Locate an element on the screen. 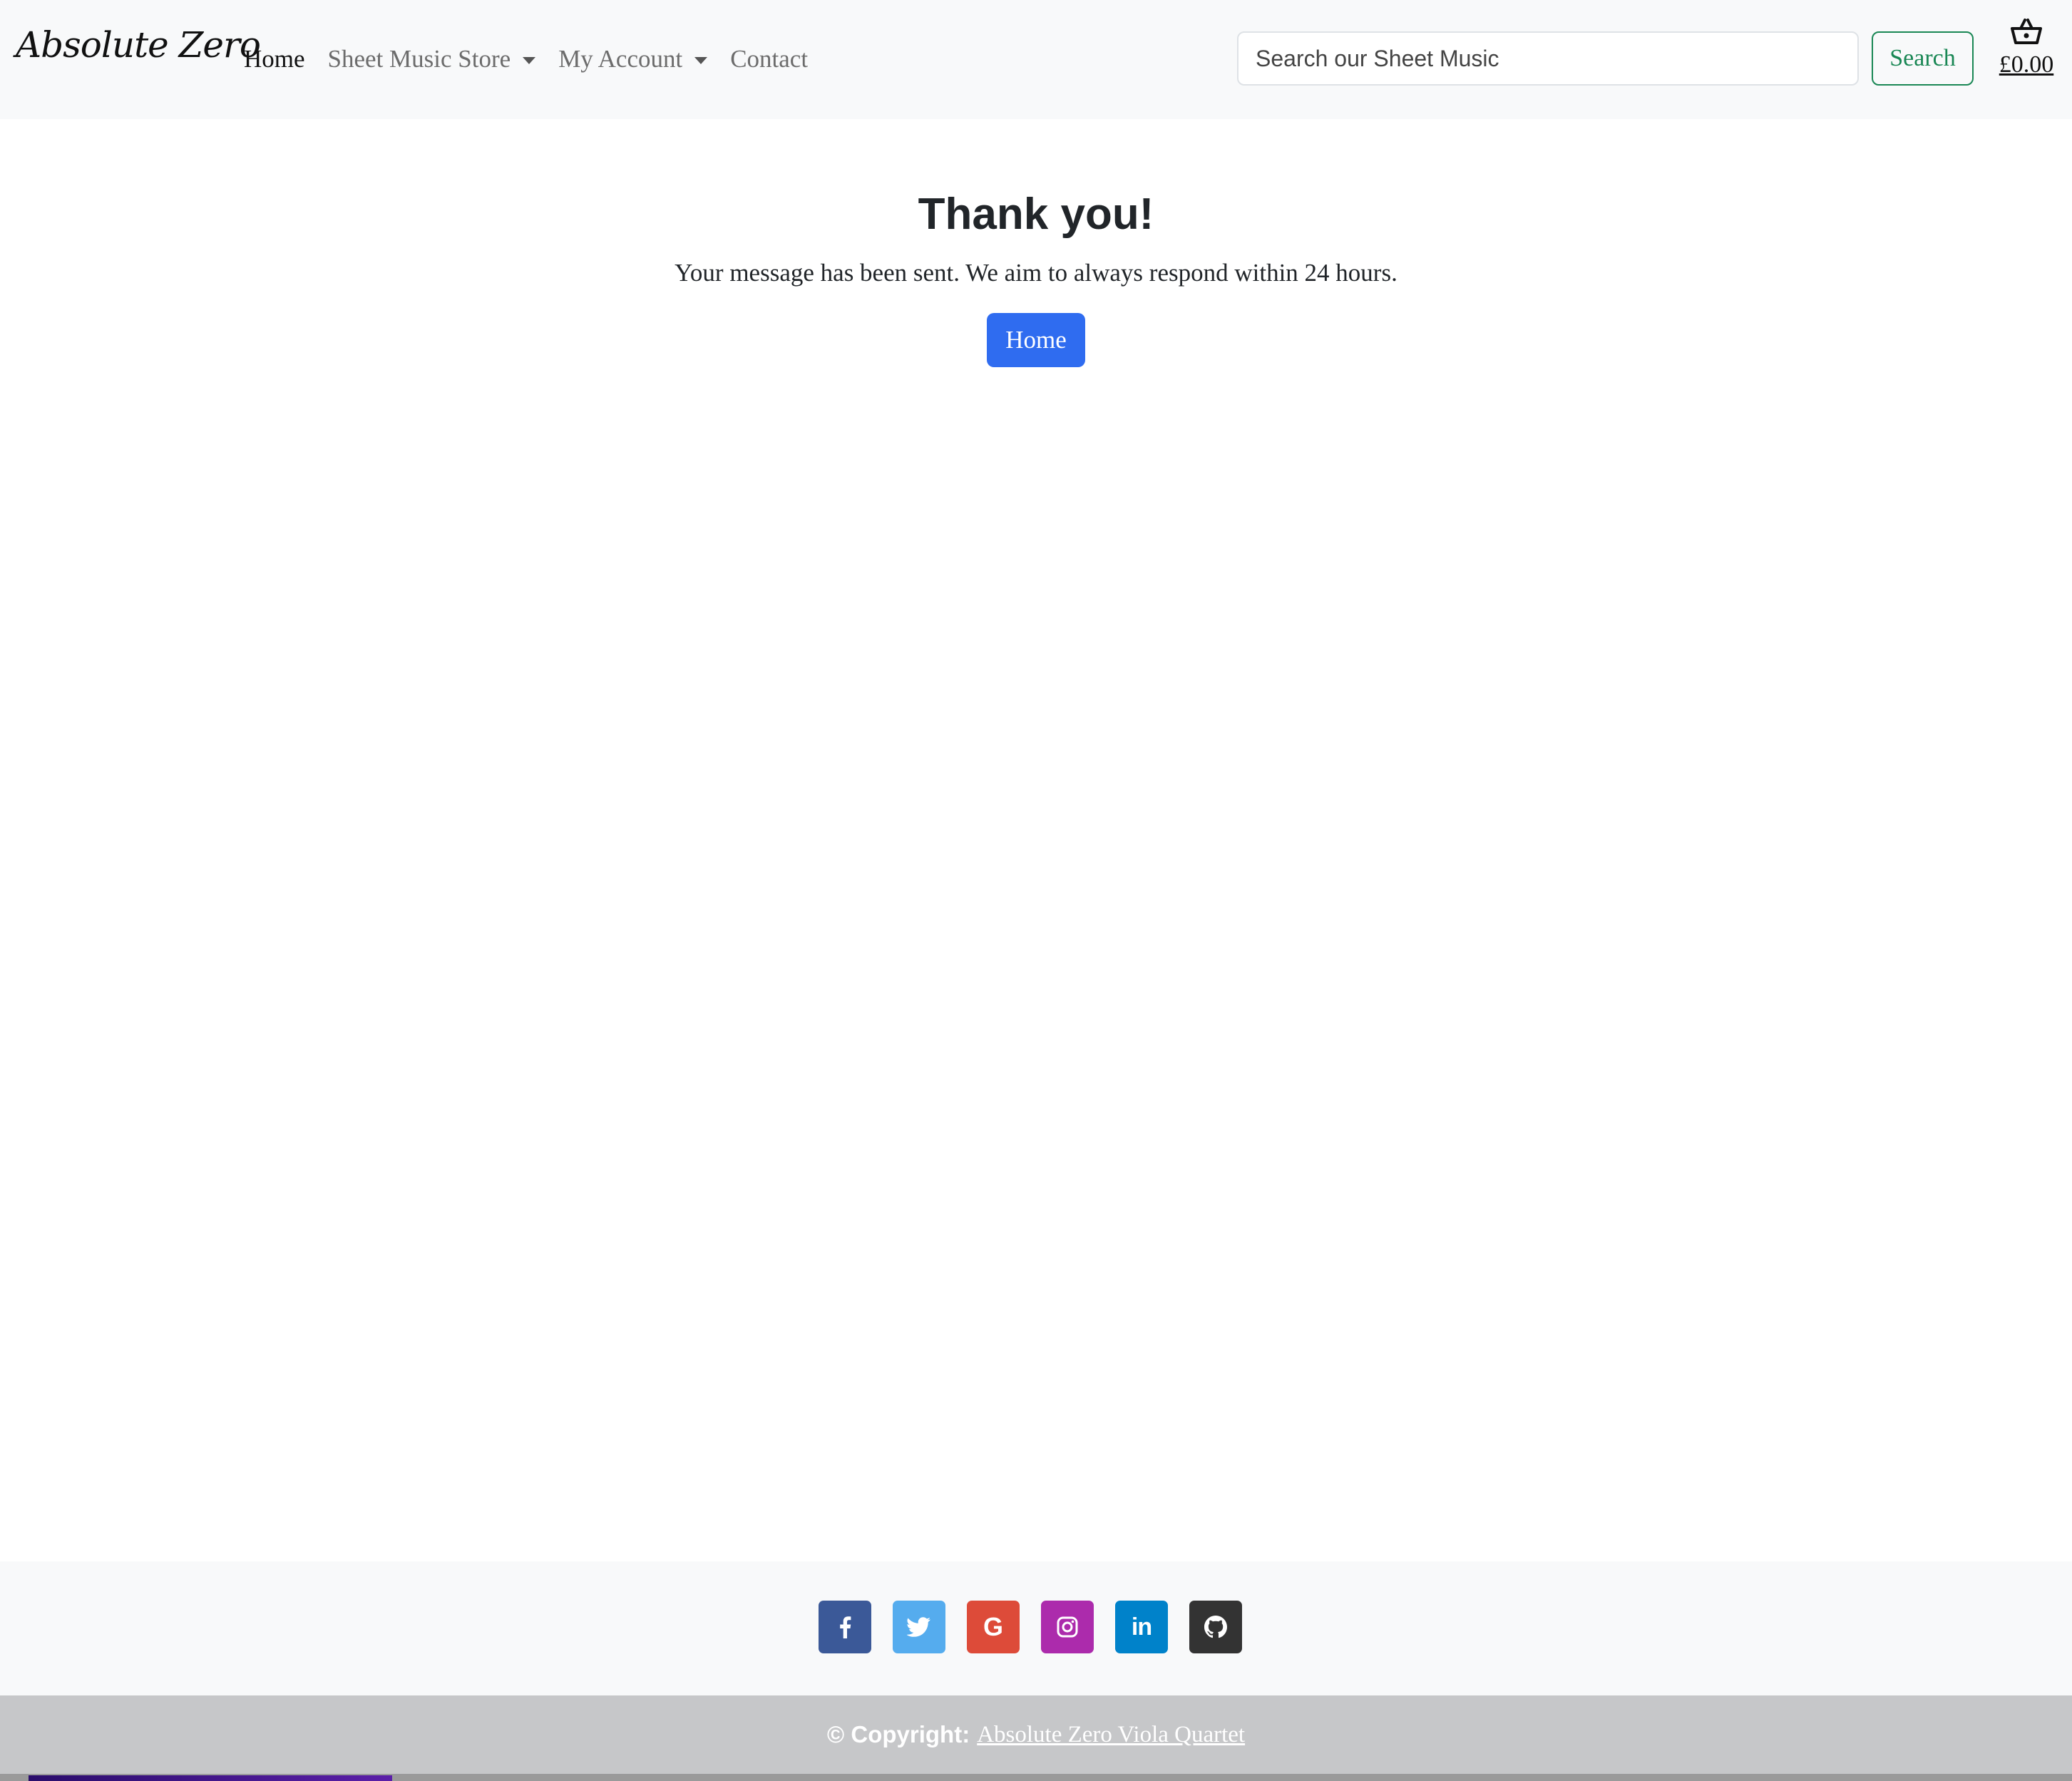 The width and height of the screenshot is (2072, 1781). footer-social: G in is located at coordinates (1036, 1628).